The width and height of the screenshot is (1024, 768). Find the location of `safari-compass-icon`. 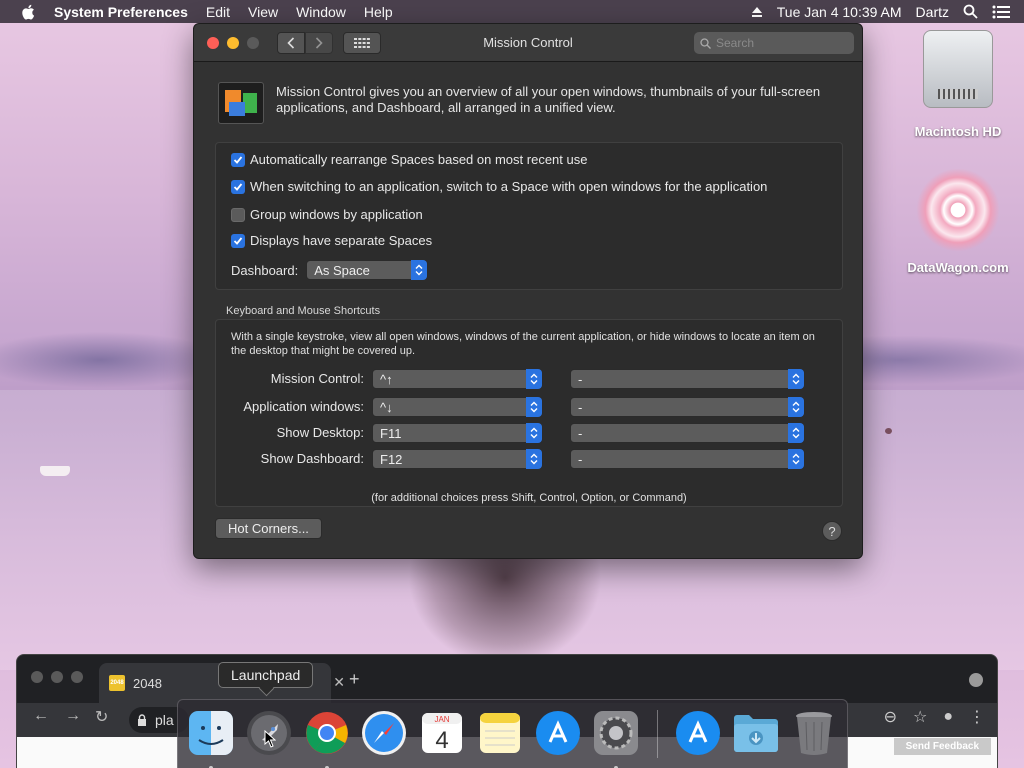

safari-compass-icon is located at coordinates (384, 733).